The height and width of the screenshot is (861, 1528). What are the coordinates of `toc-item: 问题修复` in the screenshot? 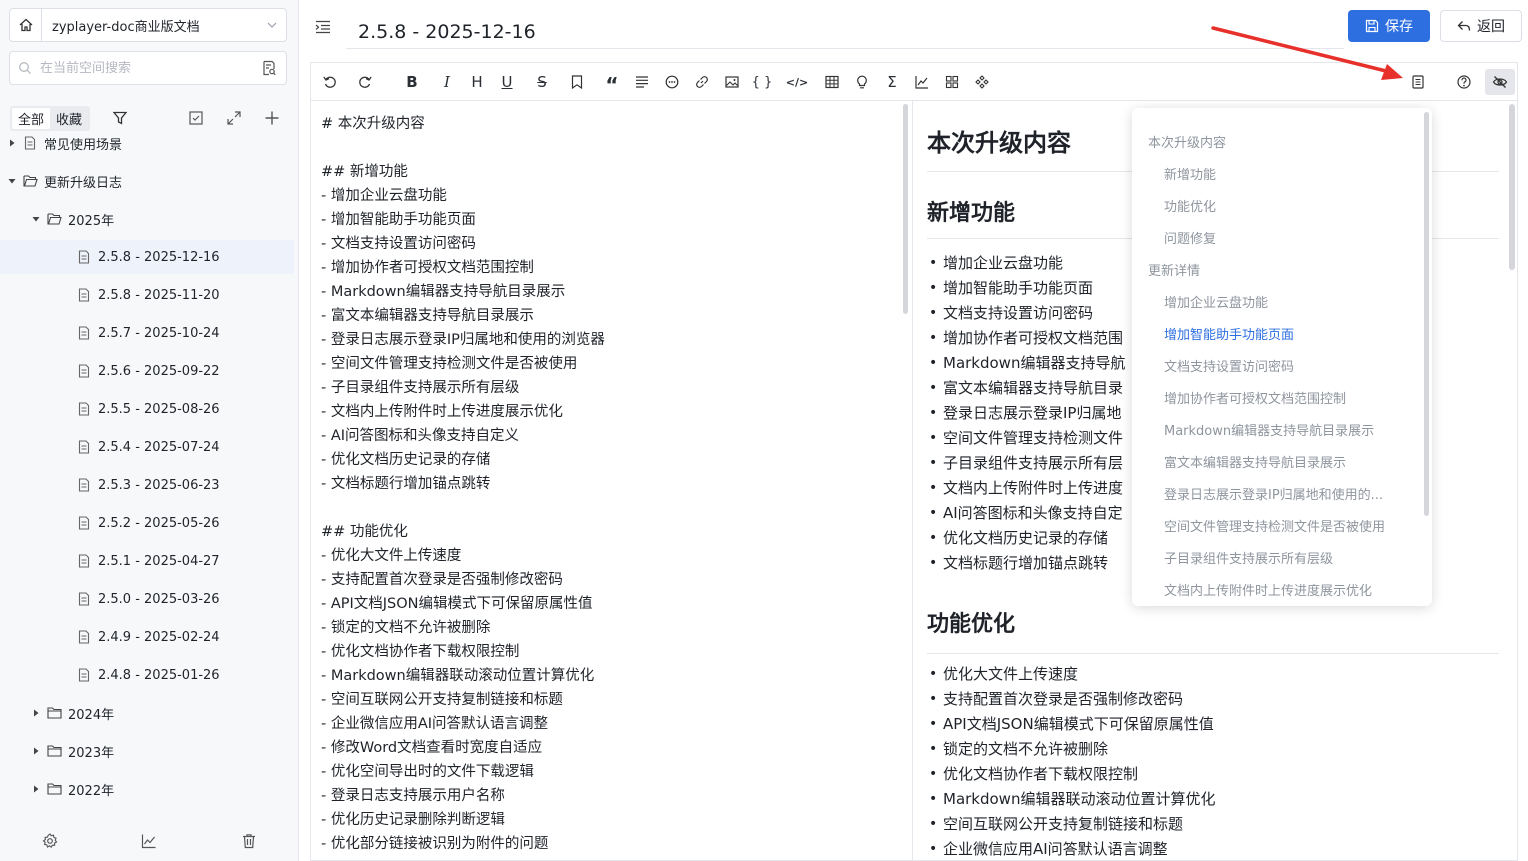 It's located at (1190, 237).